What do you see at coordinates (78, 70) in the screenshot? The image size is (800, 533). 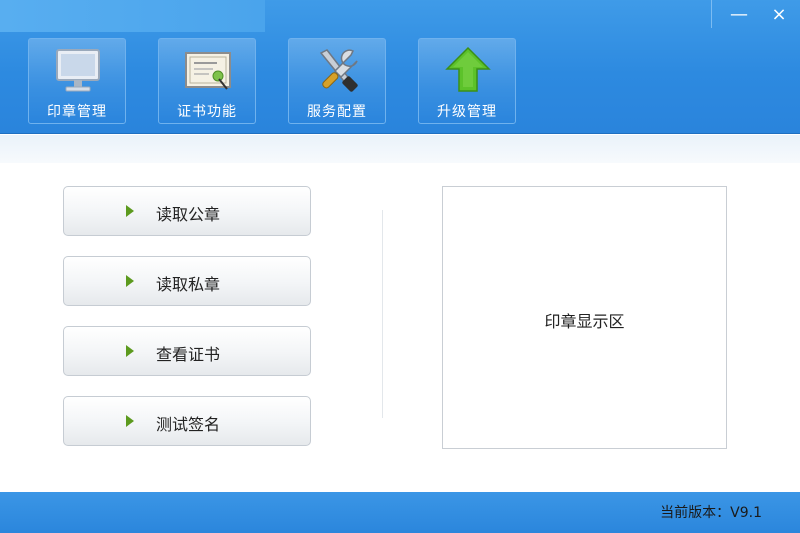 I see `monitor-icon` at bounding box center [78, 70].